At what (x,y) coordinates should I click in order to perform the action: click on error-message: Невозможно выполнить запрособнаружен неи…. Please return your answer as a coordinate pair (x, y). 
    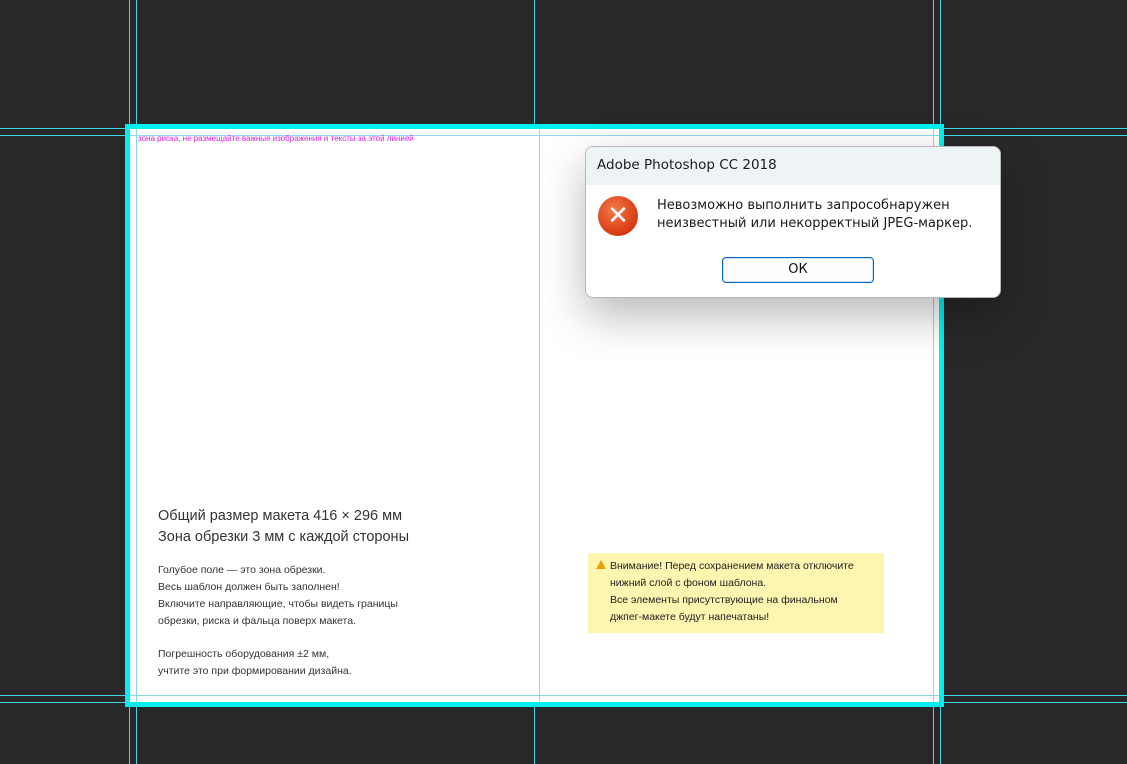
    Looking at the image, I should click on (815, 214).